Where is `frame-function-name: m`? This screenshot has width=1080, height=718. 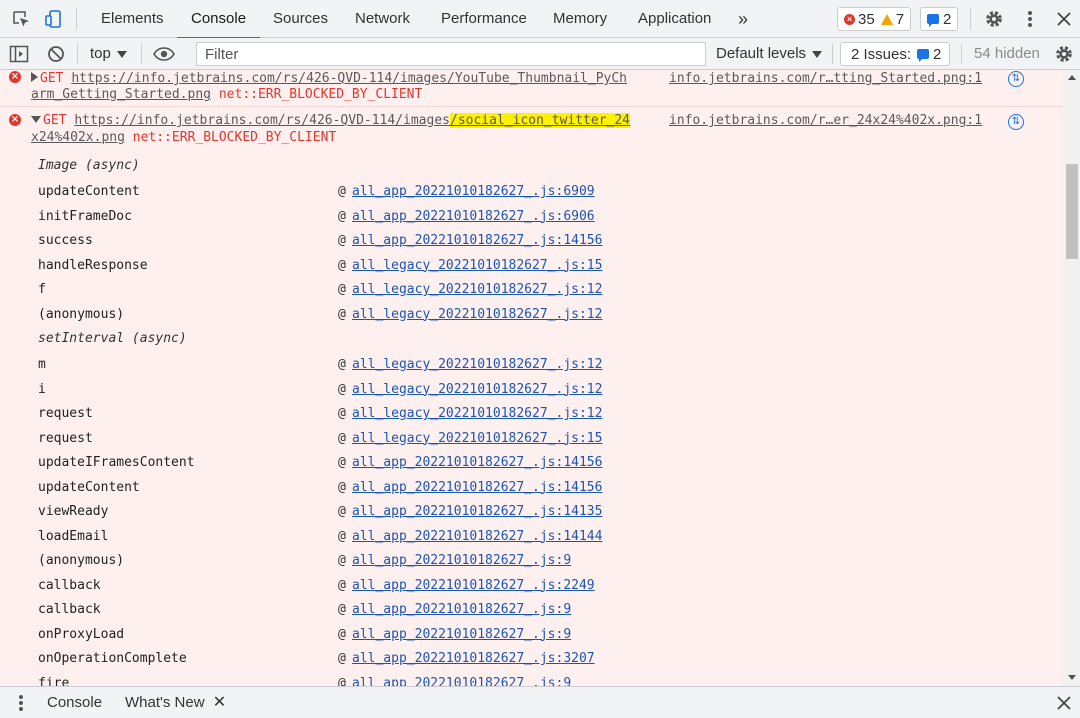
frame-function-name: m is located at coordinates (42, 364).